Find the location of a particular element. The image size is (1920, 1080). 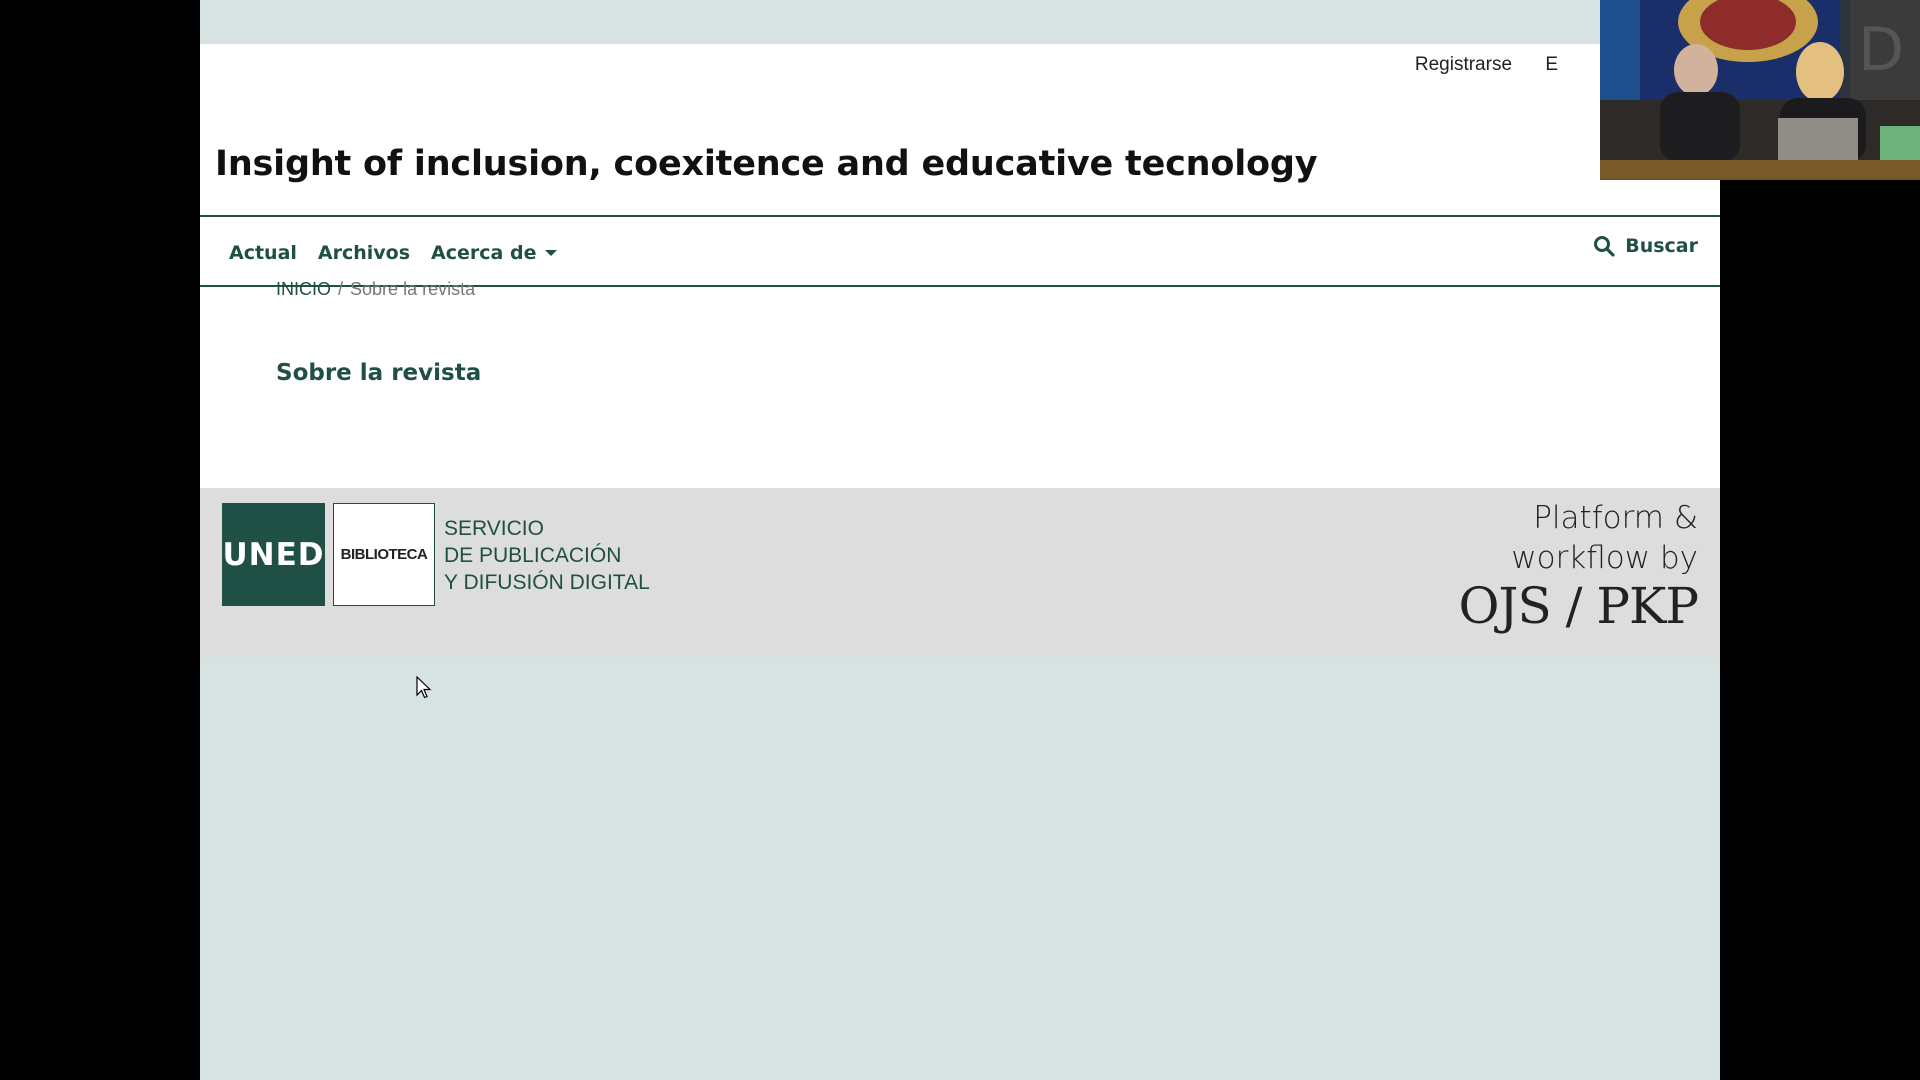

pkp-logo: Platform & workflow by OJS / PKP is located at coordinates (1578, 566).